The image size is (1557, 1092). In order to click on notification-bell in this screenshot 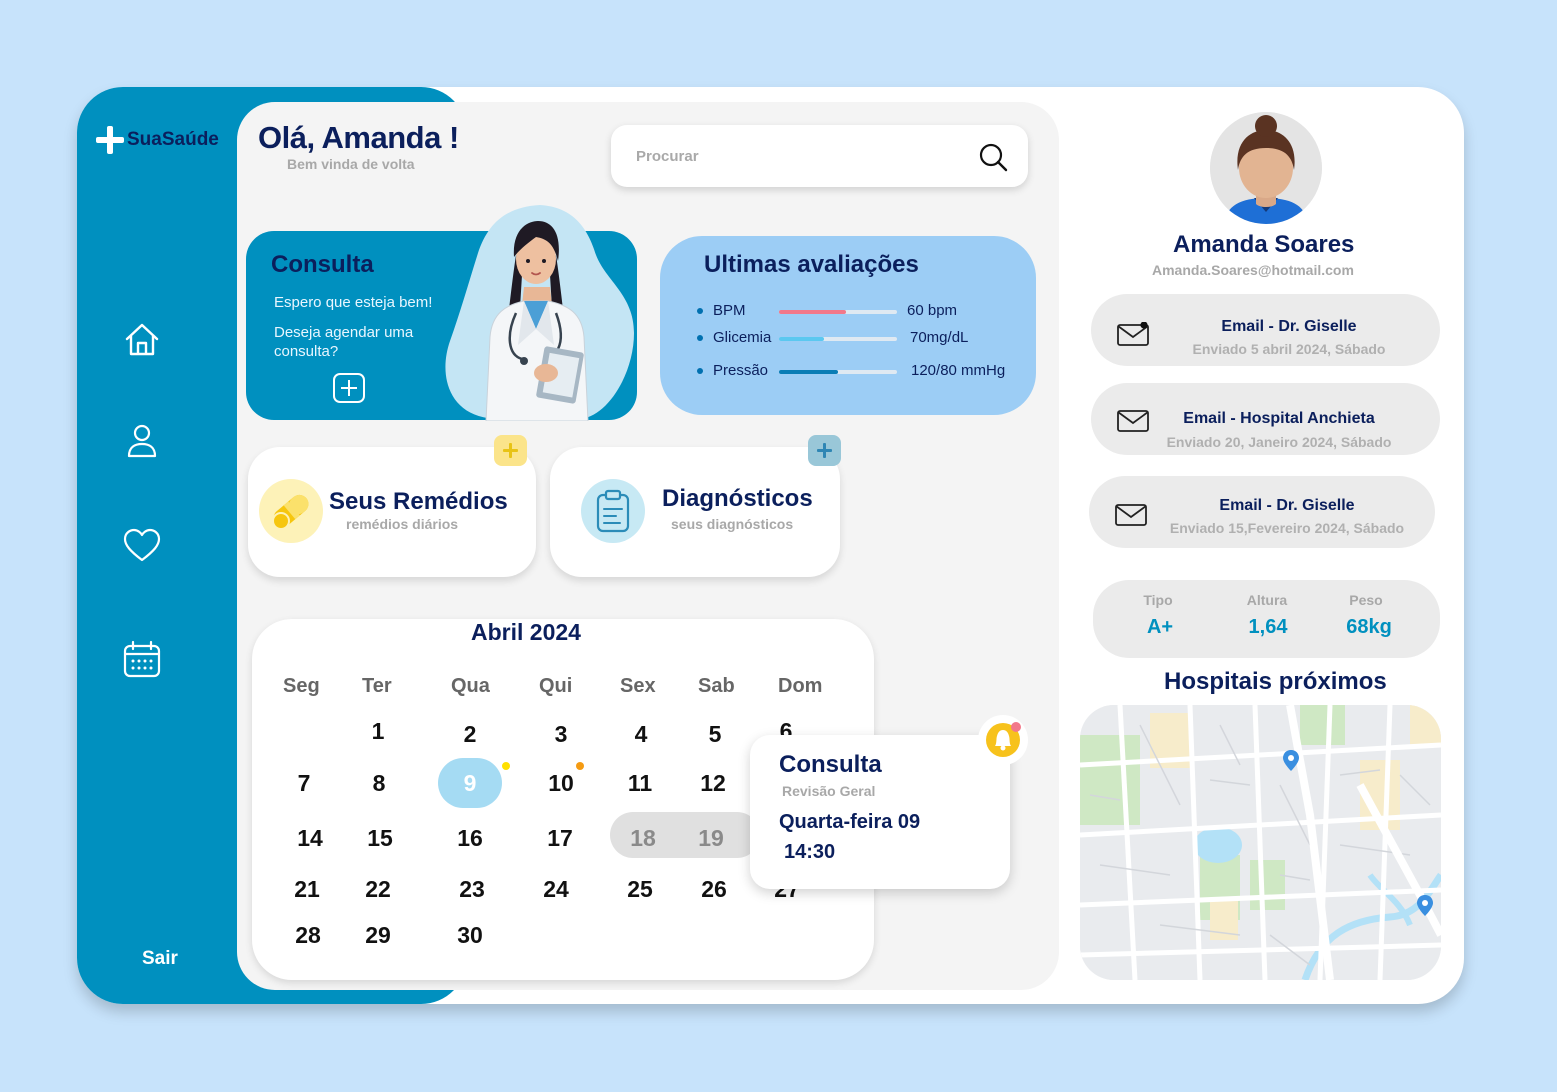, I will do `click(1003, 740)`.